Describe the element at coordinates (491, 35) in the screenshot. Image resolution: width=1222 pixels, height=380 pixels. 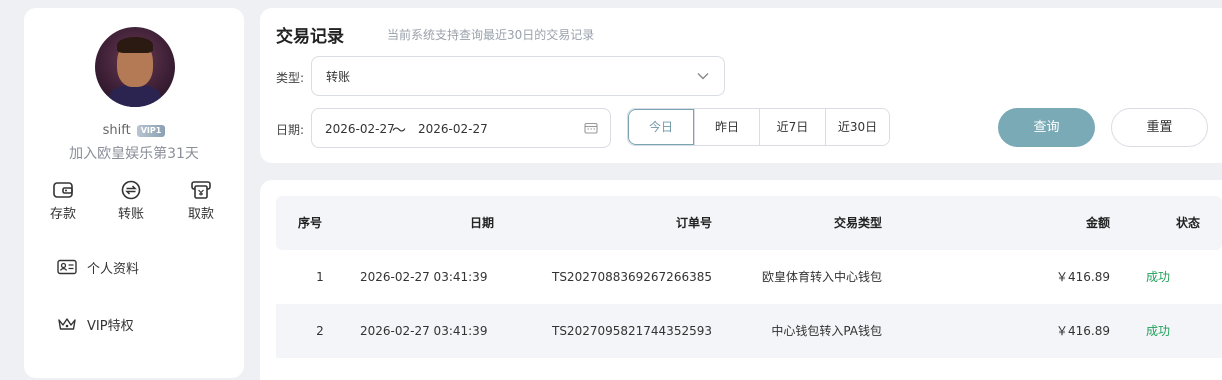
I see `page-subtitle: 当前系统支持查询最近30日的交易记录` at that location.